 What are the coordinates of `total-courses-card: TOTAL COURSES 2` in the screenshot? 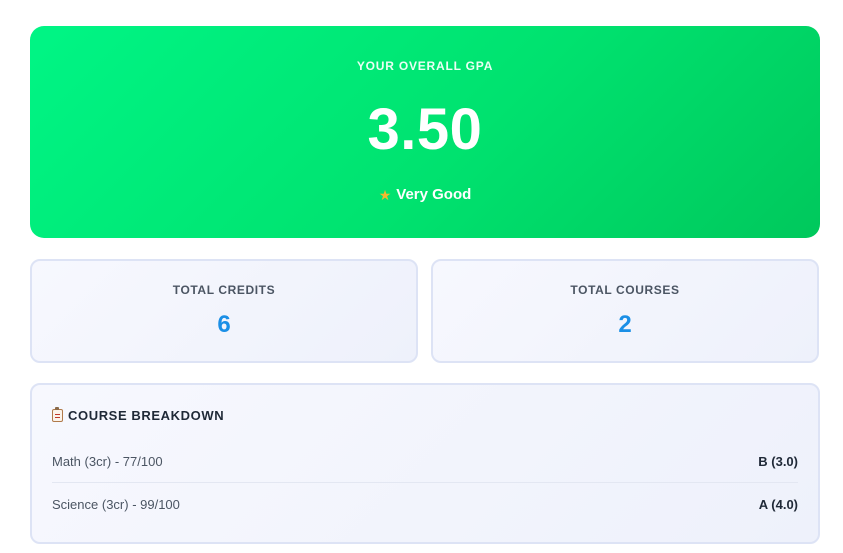 It's located at (625, 311).